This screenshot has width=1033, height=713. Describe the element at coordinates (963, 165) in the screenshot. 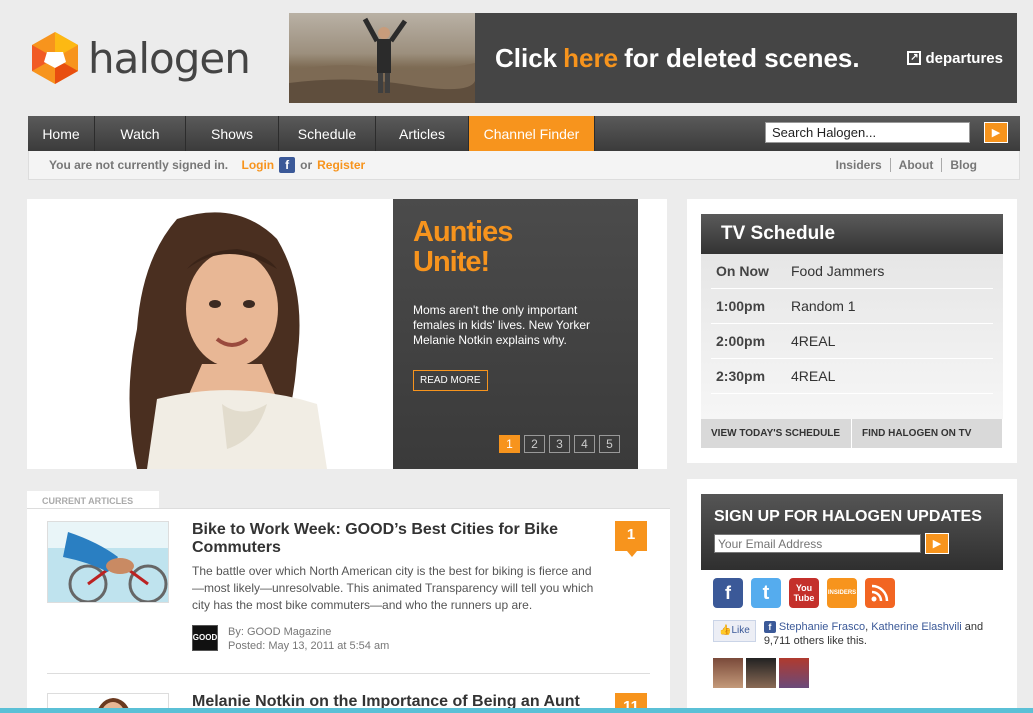

I see `blog-link: Blog` at that location.